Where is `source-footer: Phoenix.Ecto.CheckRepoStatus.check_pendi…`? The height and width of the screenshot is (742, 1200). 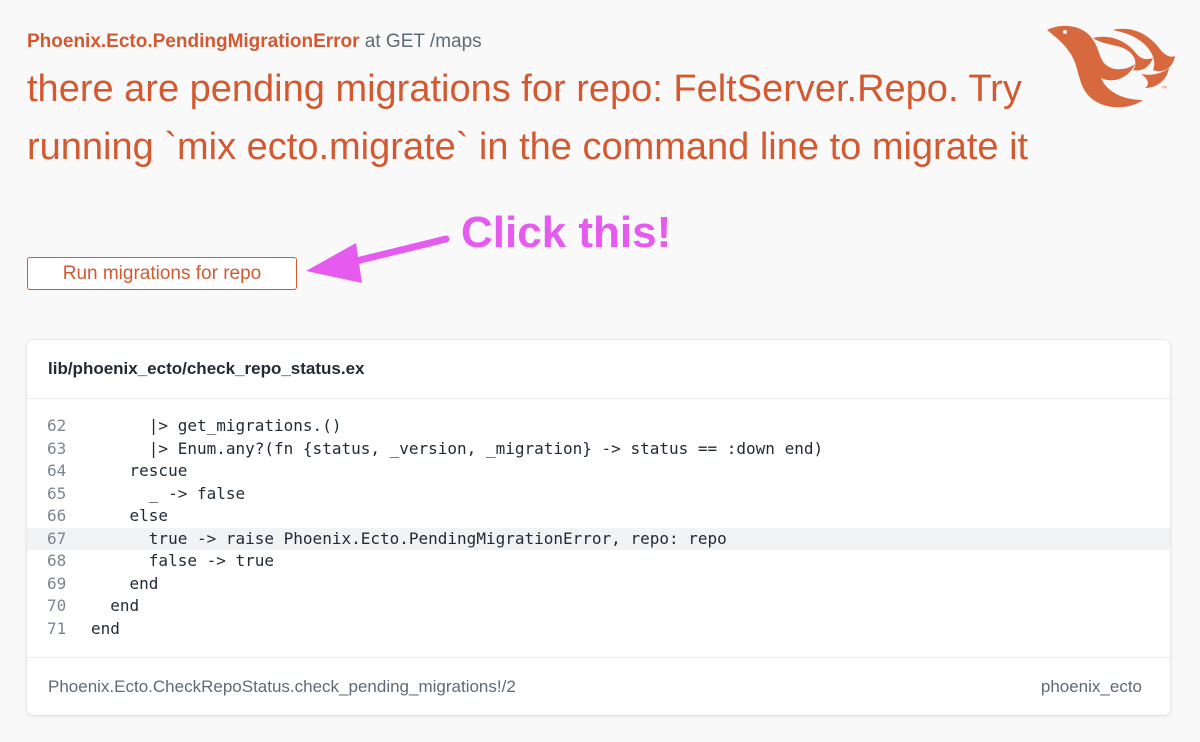 source-footer: Phoenix.Ecto.CheckRepoStatus.check_pendi… is located at coordinates (598, 686).